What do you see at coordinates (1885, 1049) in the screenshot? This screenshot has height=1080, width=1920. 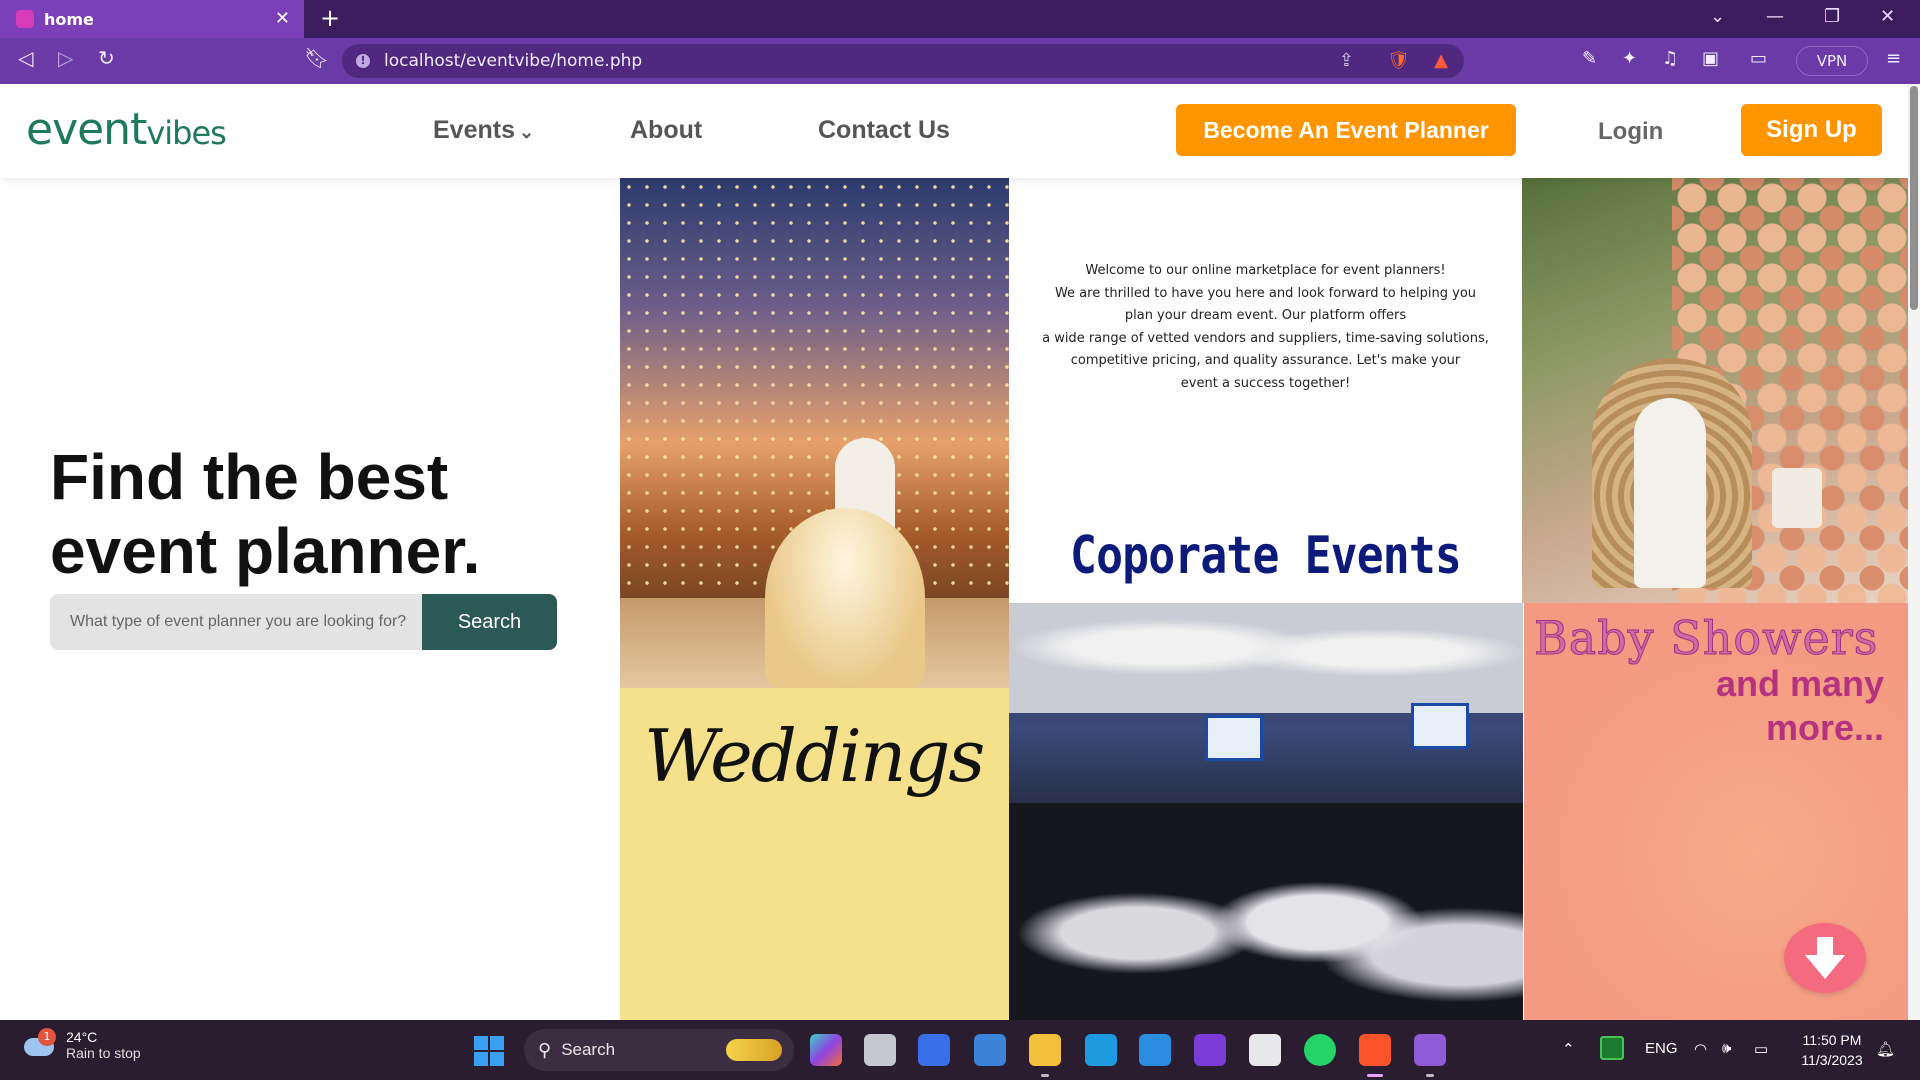 I see `notification-bell-icon: 🔔︎` at bounding box center [1885, 1049].